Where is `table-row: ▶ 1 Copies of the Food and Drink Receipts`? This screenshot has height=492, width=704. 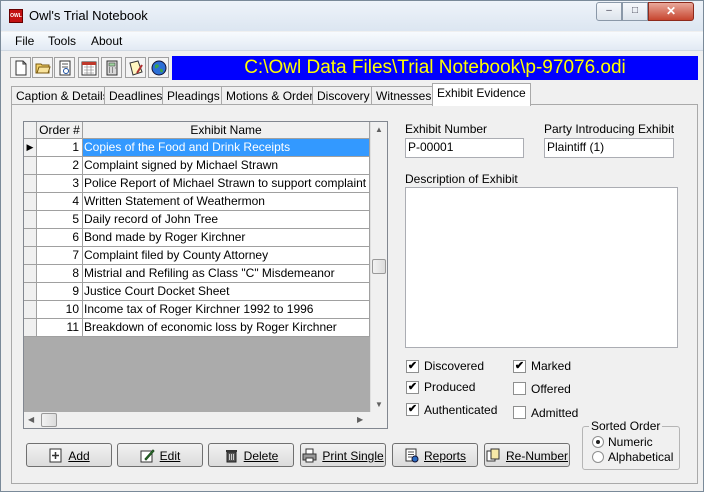
table-row: ▶ 1 Copies of the Food and Drink Receipts is located at coordinates (197, 148).